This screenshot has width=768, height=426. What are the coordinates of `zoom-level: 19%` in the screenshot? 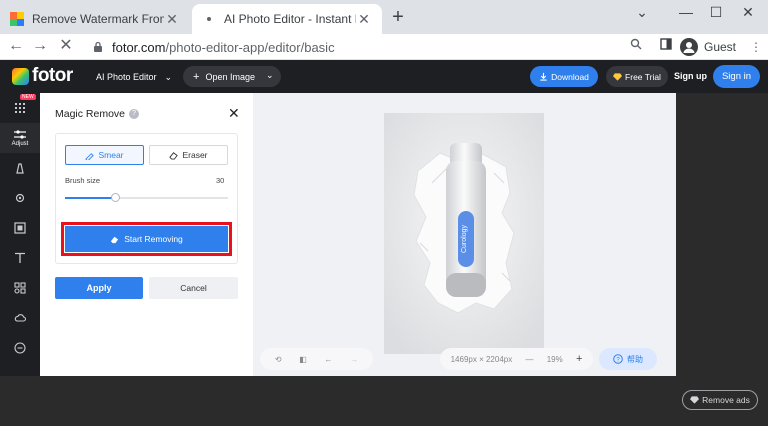 It's located at (554, 359).